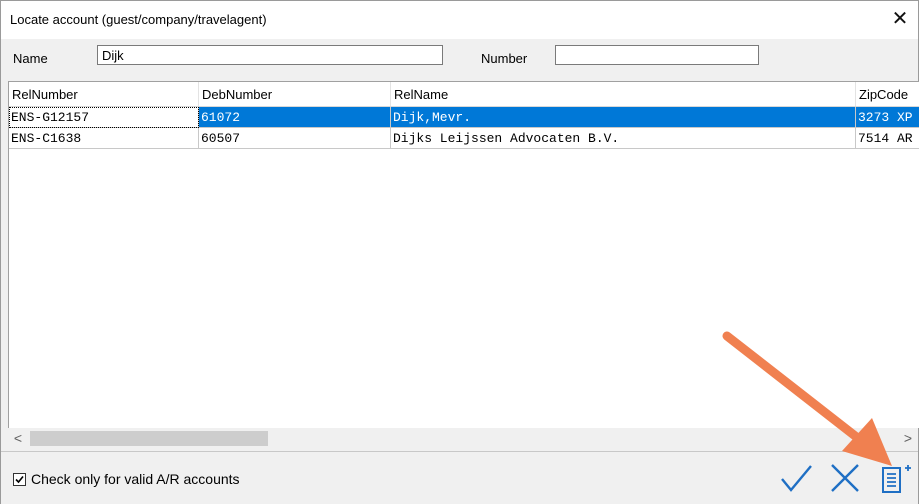 The width and height of the screenshot is (919, 504). I want to click on column-header-debnumber: DebNumber, so click(295, 94).